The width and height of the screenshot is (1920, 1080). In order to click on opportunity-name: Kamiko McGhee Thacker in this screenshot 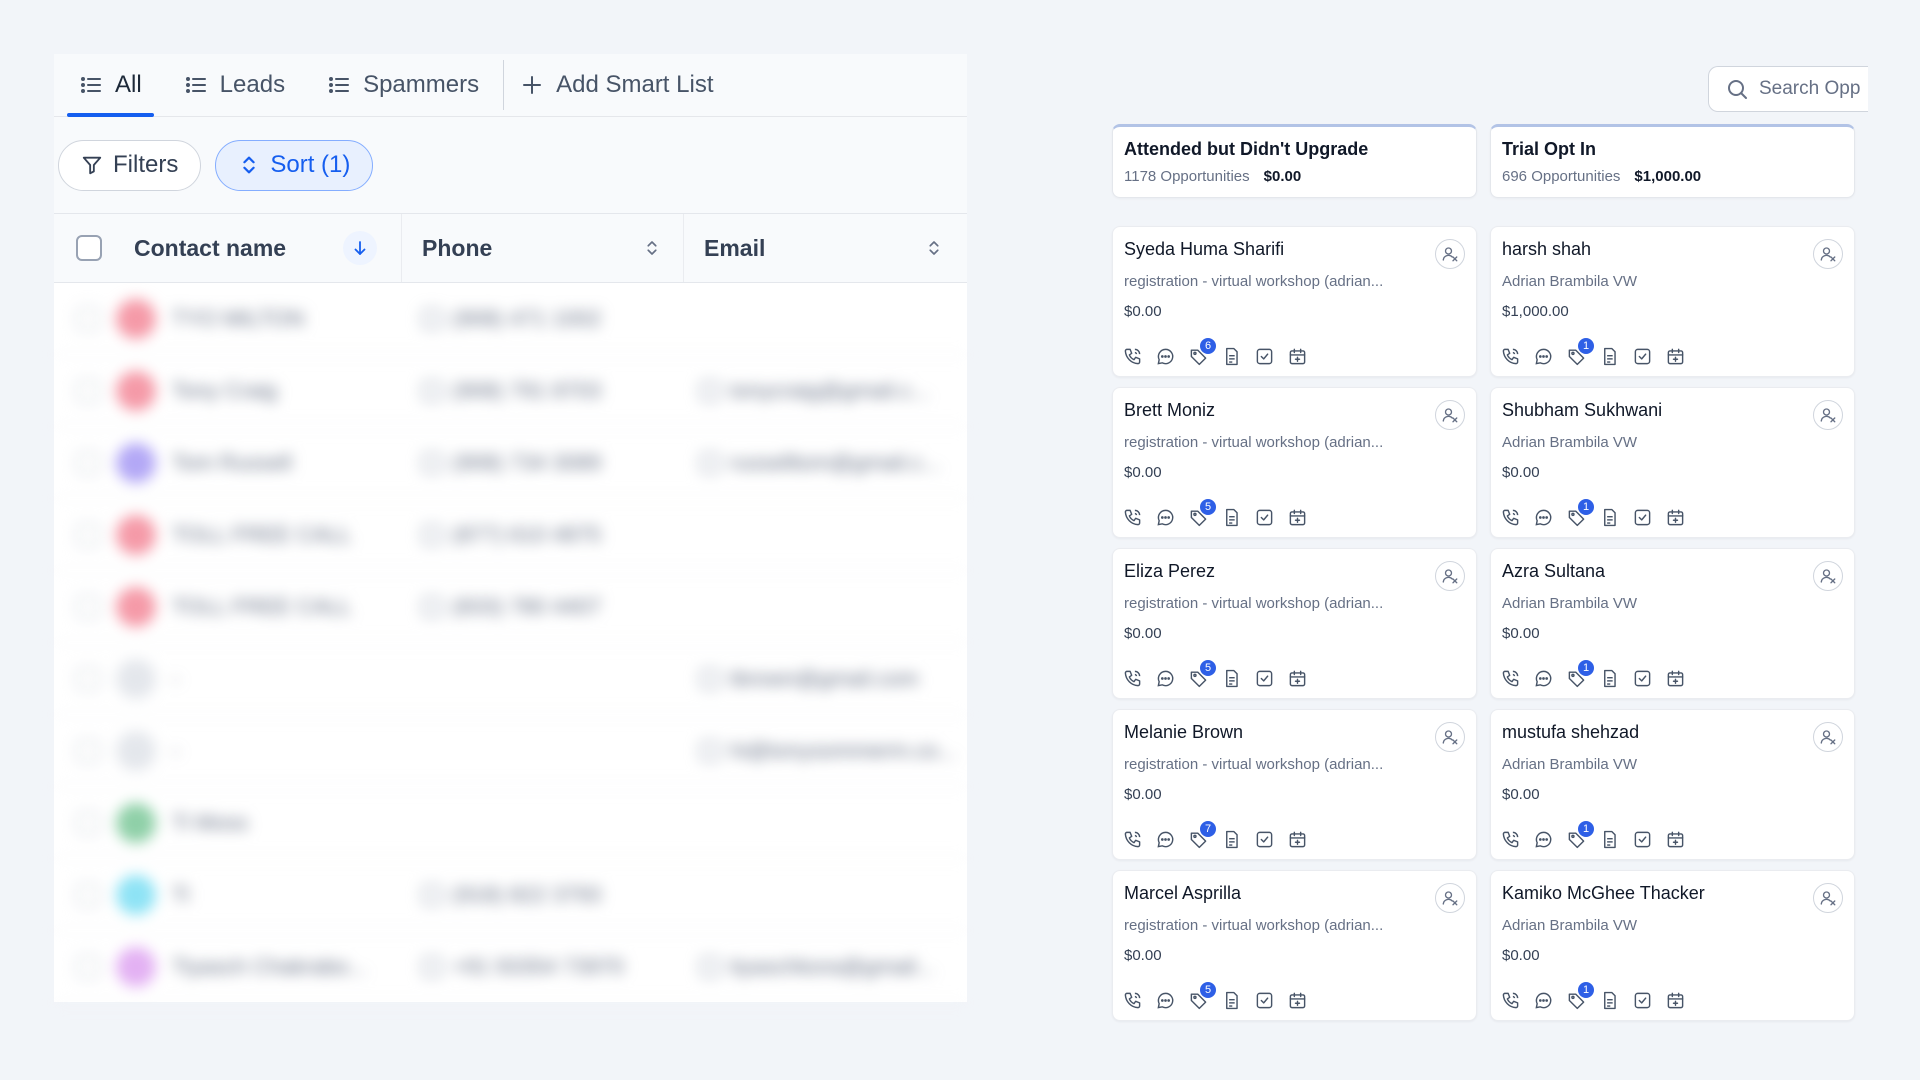, I will do `click(1672, 893)`.